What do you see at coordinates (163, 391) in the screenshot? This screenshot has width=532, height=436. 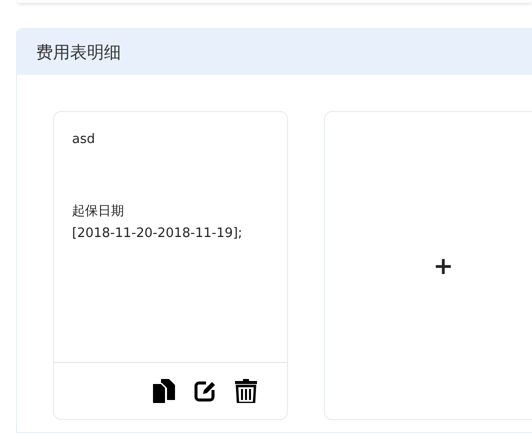 I see `copy-icon` at bounding box center [163, 391].